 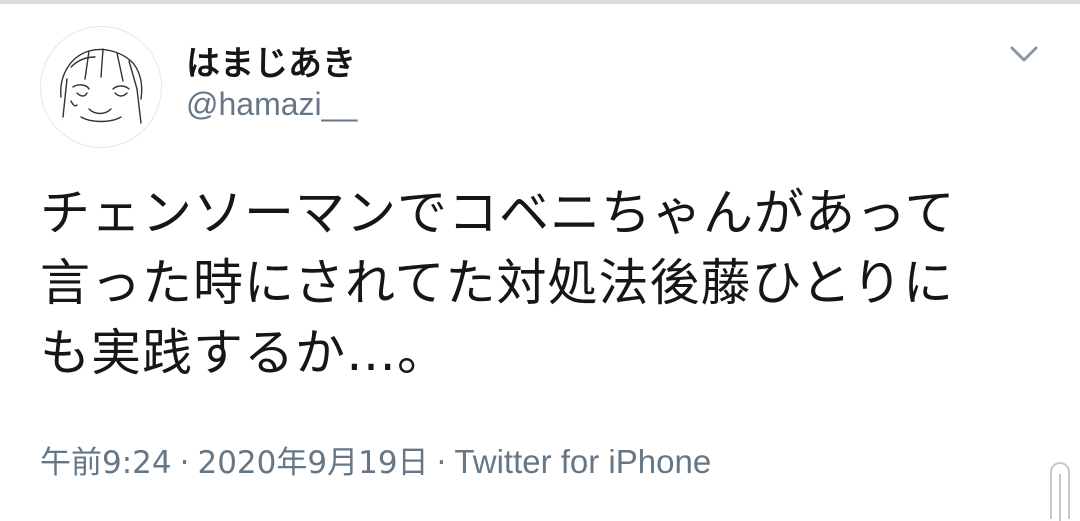 I want to click on tweet-meta: 午前9:24 · 2020年9月19日 · Twitter for iPhone, so click(x=375, y=459).